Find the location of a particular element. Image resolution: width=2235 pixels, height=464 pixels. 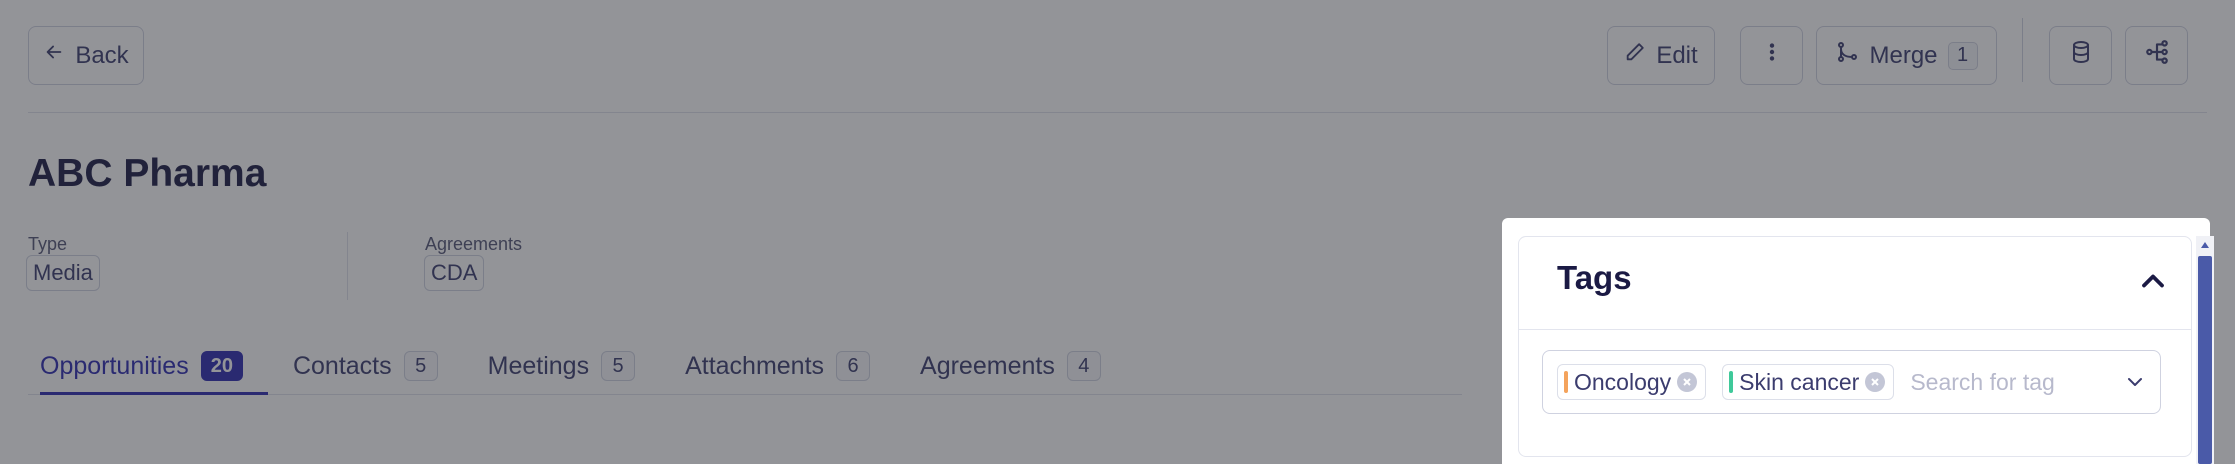

tag-chip-skin-cancer: Skin cancer is located at coordinates (1808, 382).